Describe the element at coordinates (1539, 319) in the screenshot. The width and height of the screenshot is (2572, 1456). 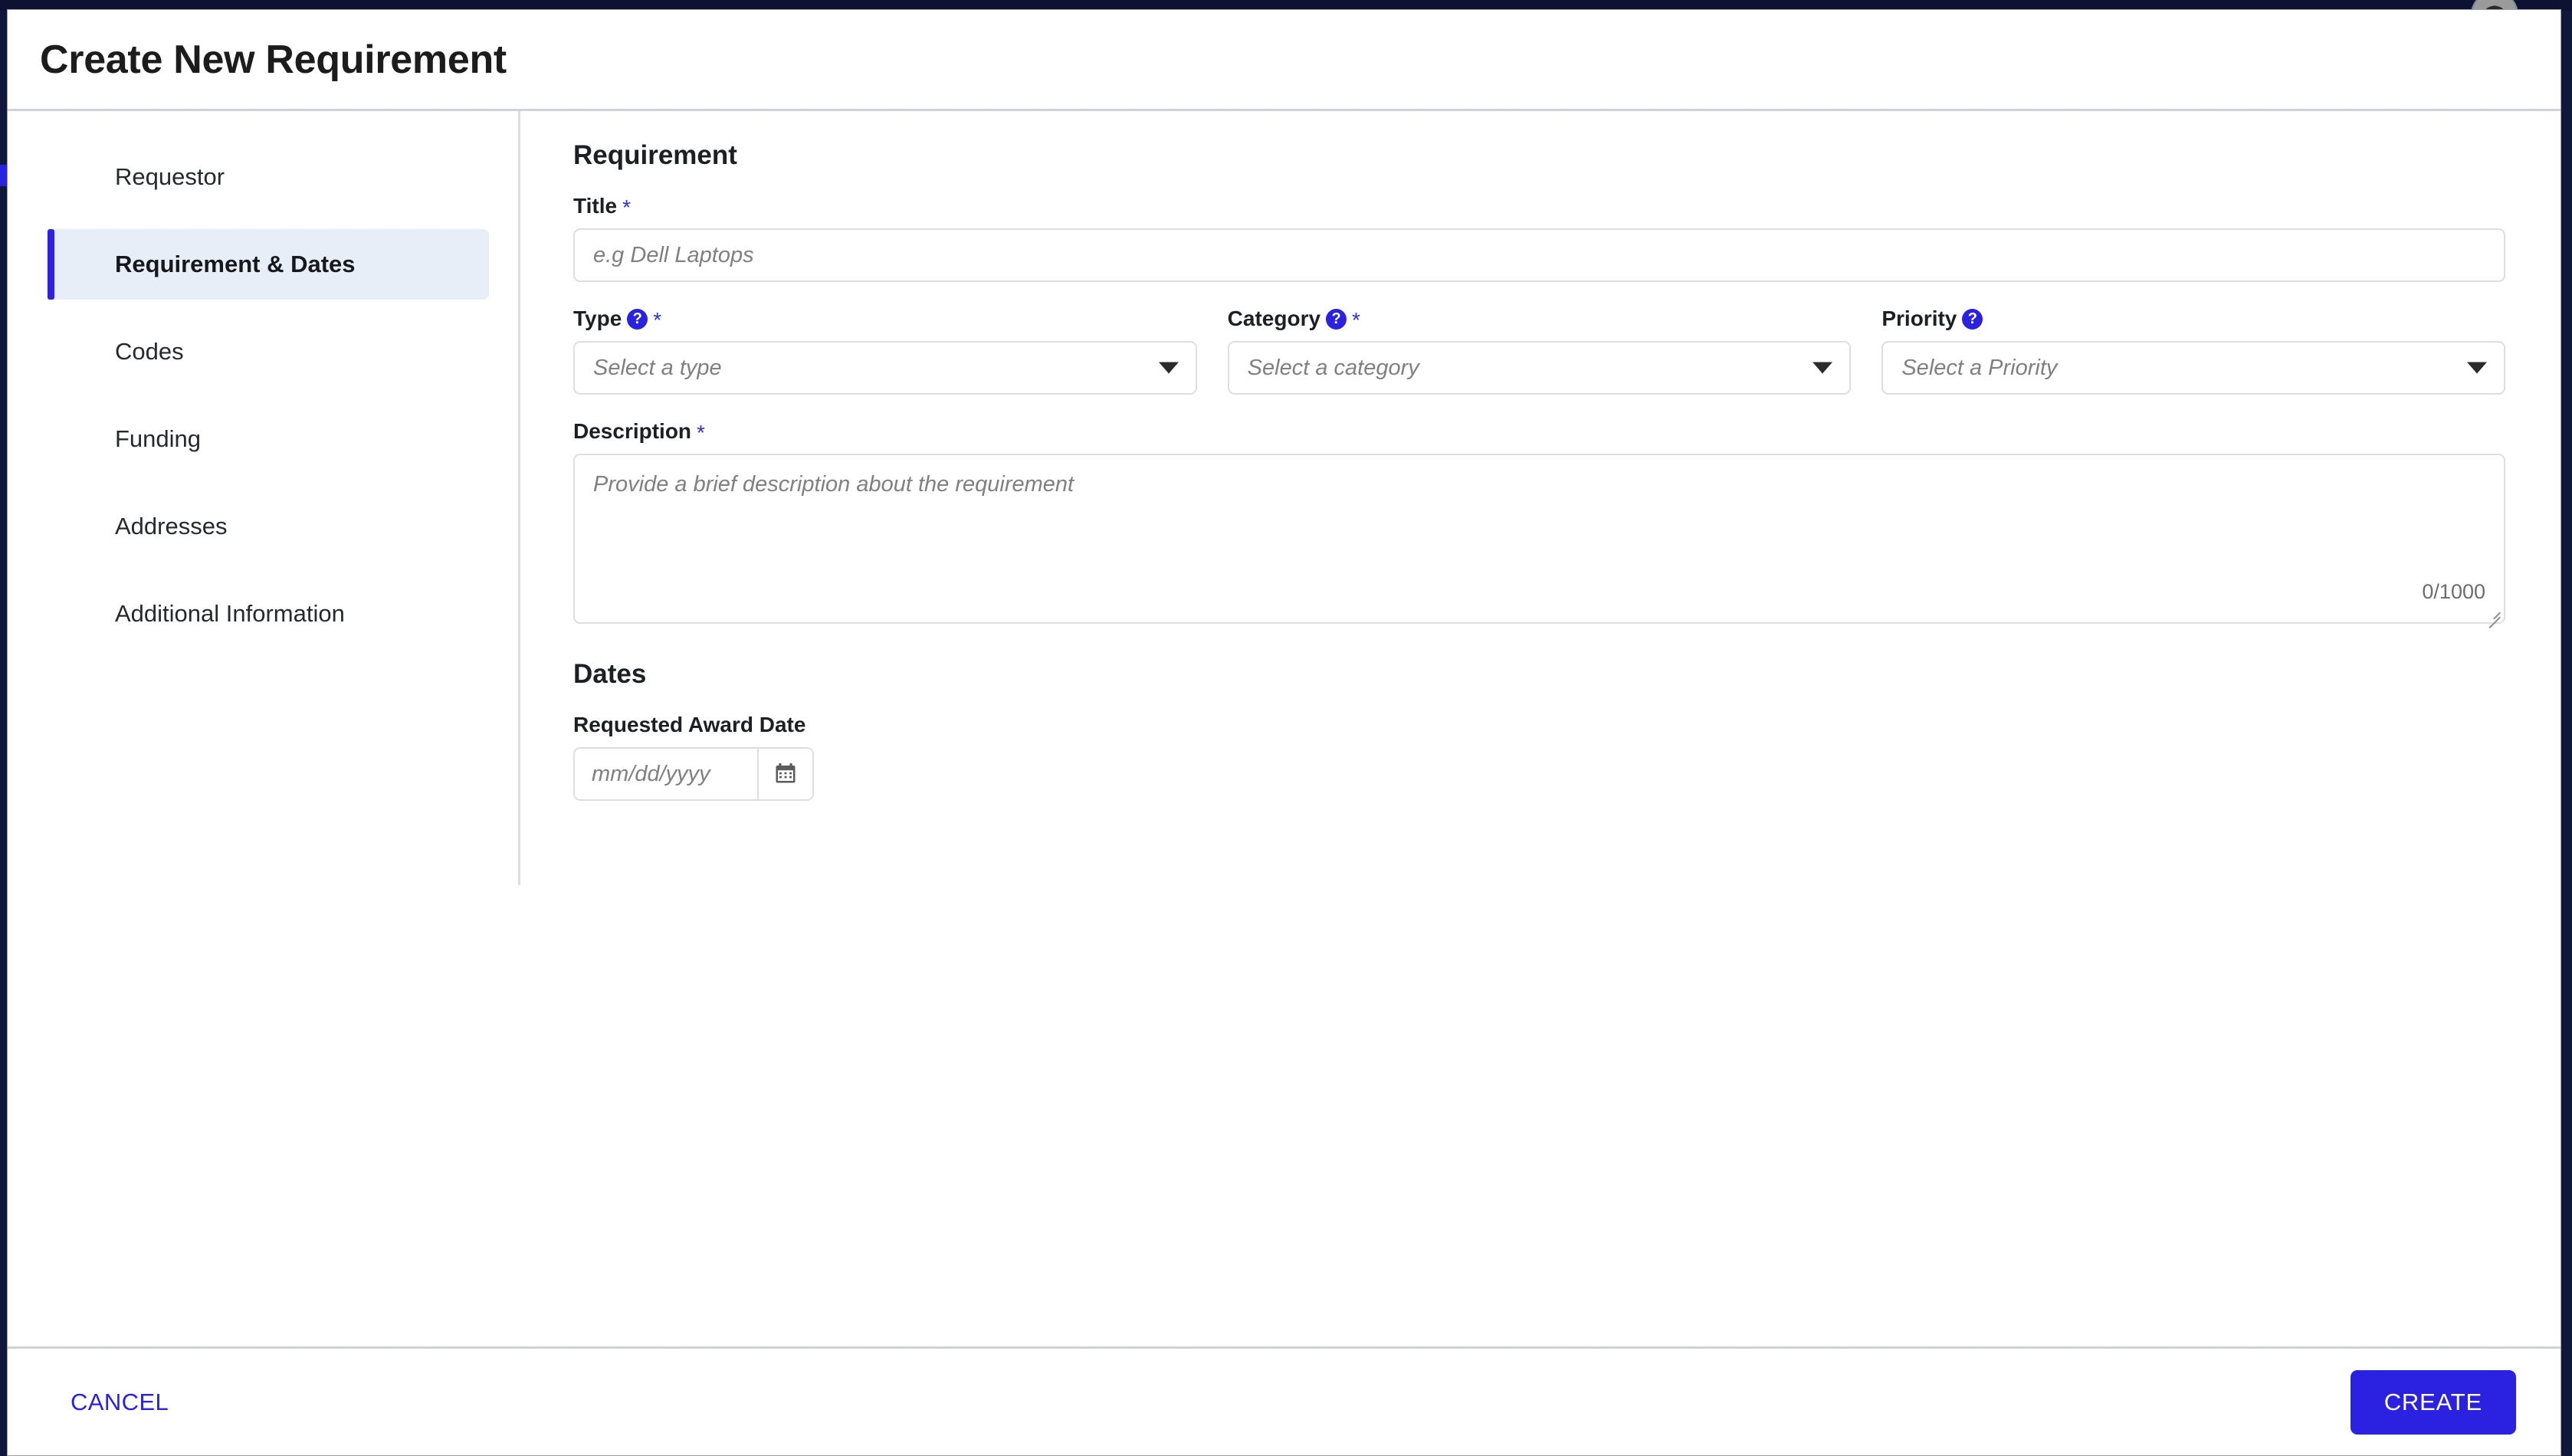
I see `category-label: Category ? *` at that location.